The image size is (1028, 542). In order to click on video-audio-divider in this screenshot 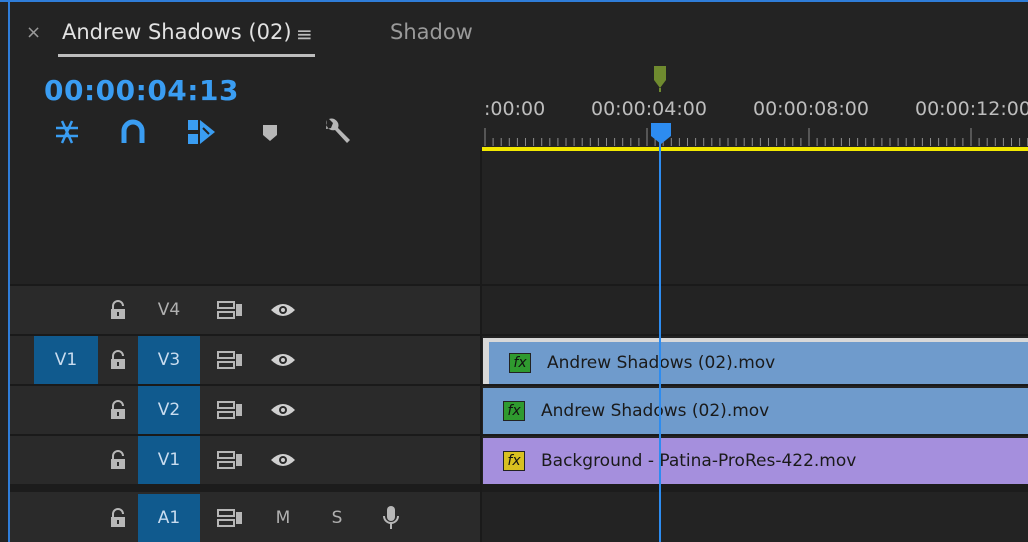, I will do `click(519, 488)`.